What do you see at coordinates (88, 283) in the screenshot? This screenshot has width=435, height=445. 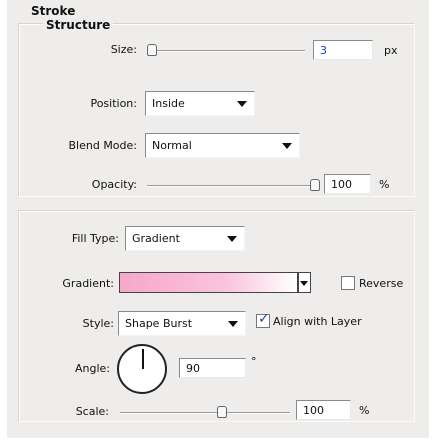 I see `gradient-label: Gradient:` at bounding box center [88, 283].